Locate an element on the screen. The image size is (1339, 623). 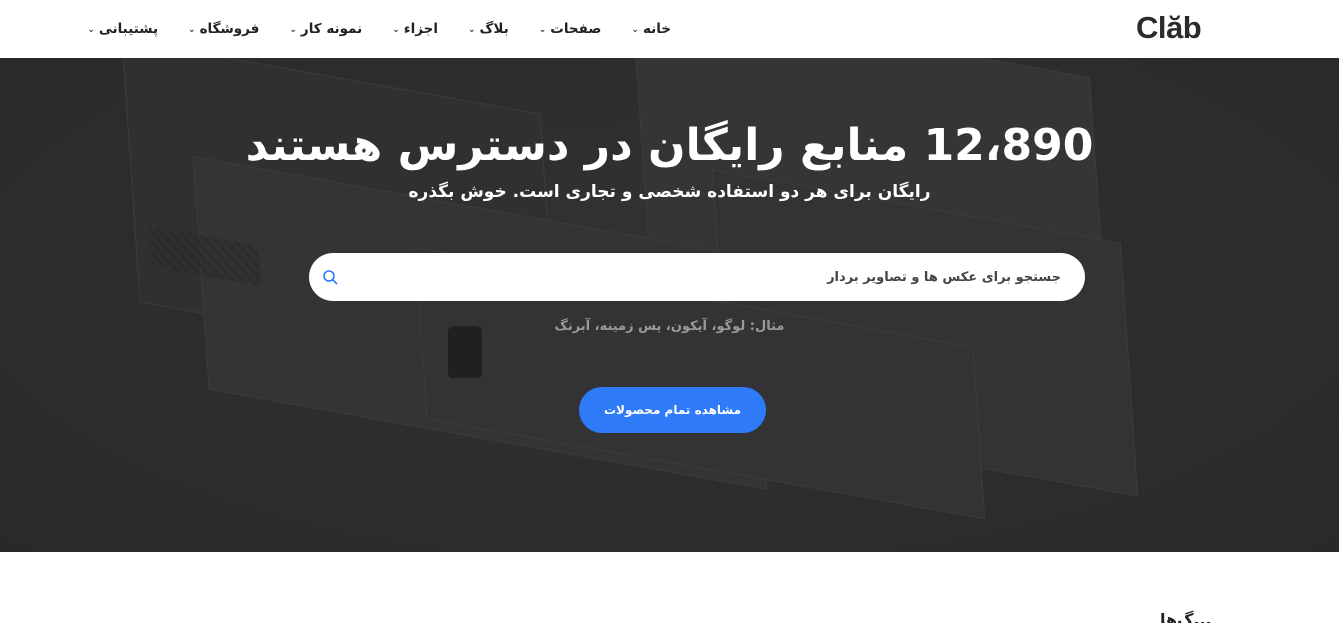
nav-item-pages: صفحات ⌄ is located at coordinates (570, 29).